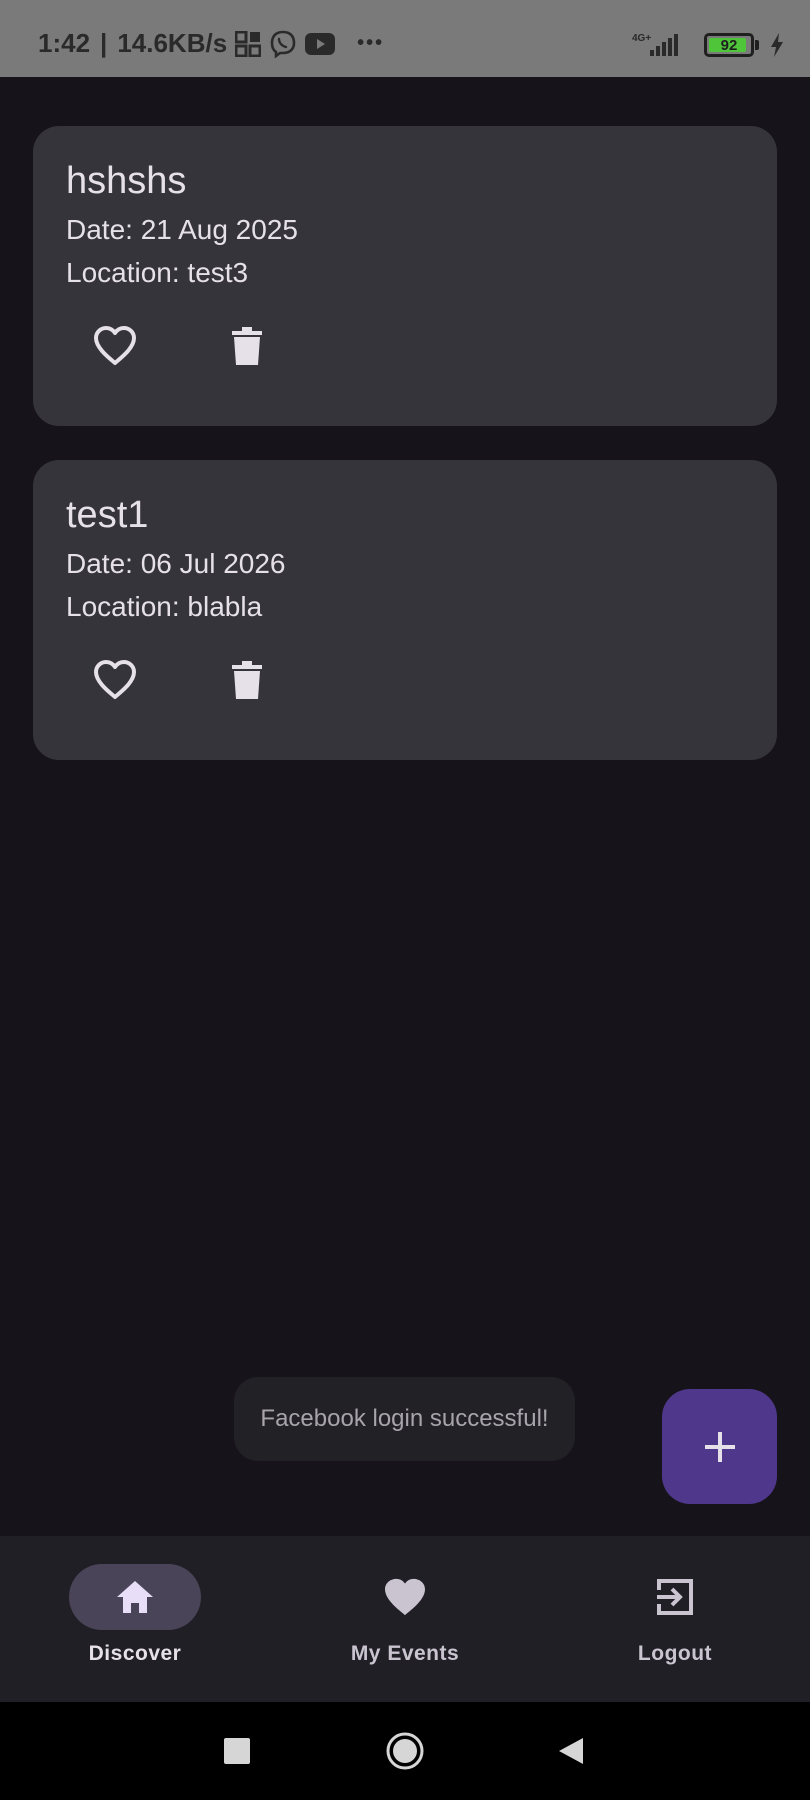 The width and height of the screenshot is (810, 1800). I want to click on home-button, so click(405, 1751).